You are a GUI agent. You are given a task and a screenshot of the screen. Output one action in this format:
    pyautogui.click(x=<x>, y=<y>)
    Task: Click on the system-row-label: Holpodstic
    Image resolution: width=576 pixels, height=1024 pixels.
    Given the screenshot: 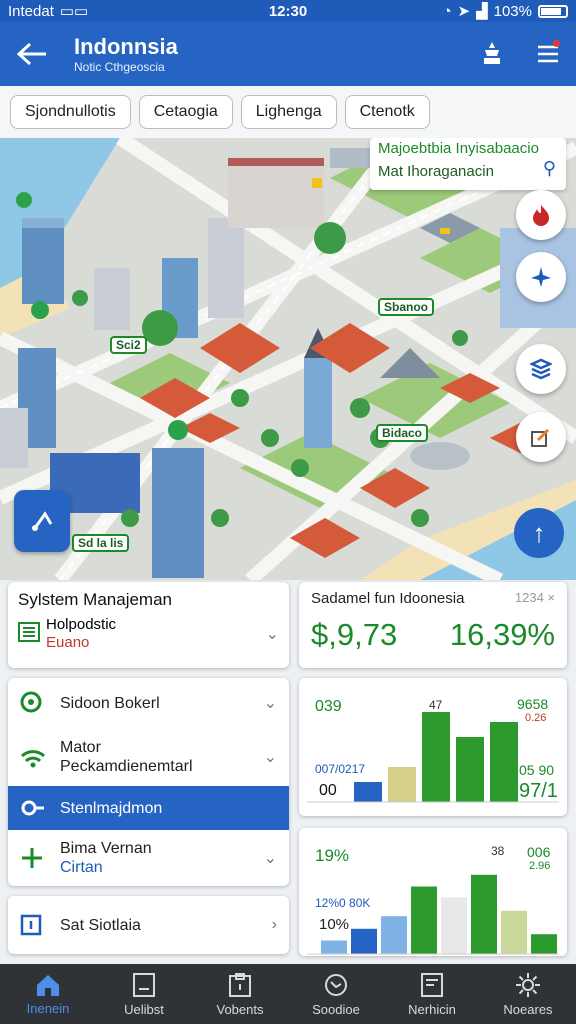 What is the action you would take?
    pyautogui.click(x=81, y=624)
    